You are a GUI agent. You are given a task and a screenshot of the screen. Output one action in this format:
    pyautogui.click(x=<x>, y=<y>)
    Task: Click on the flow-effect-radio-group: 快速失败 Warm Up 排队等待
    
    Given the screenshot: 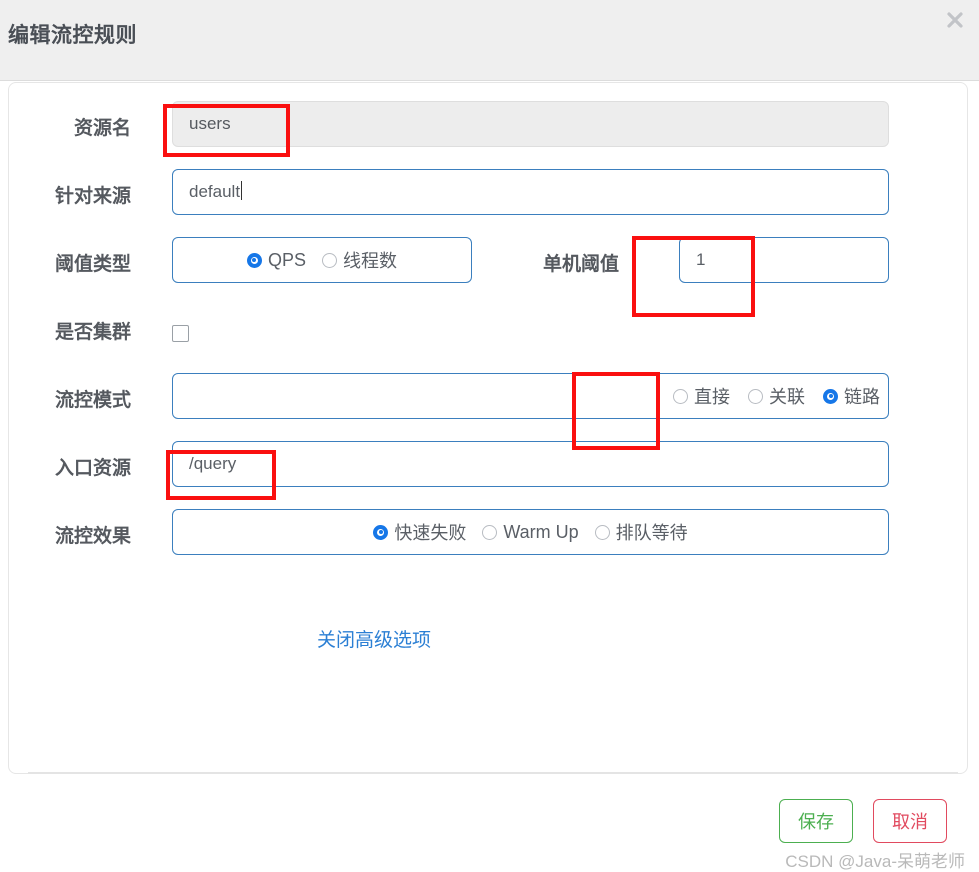 What is the action you would take?
    pyautogui.click(x=530, y=532)
    